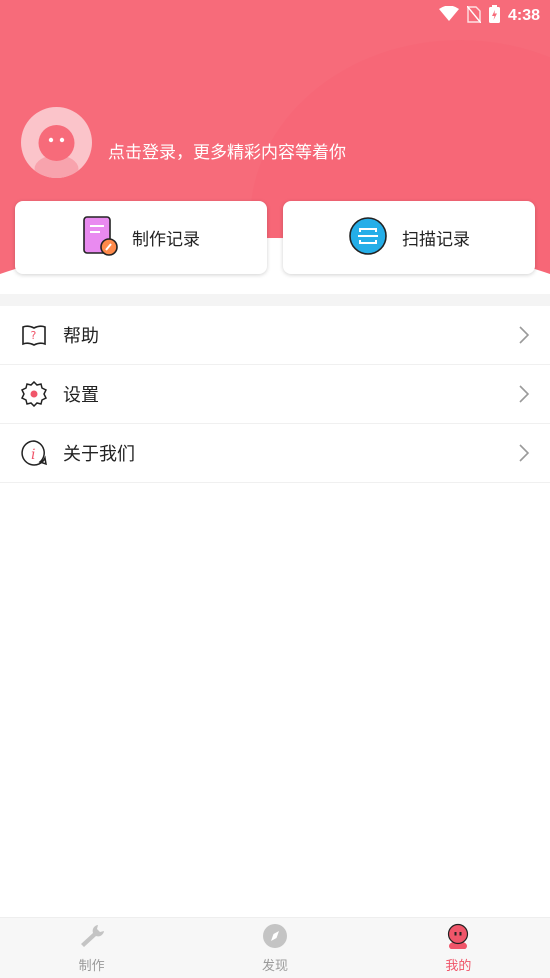  What do you see at coordinates (92, 938) in the screenshot?
I see `wrench-icon` at bounding box center [92, 938].